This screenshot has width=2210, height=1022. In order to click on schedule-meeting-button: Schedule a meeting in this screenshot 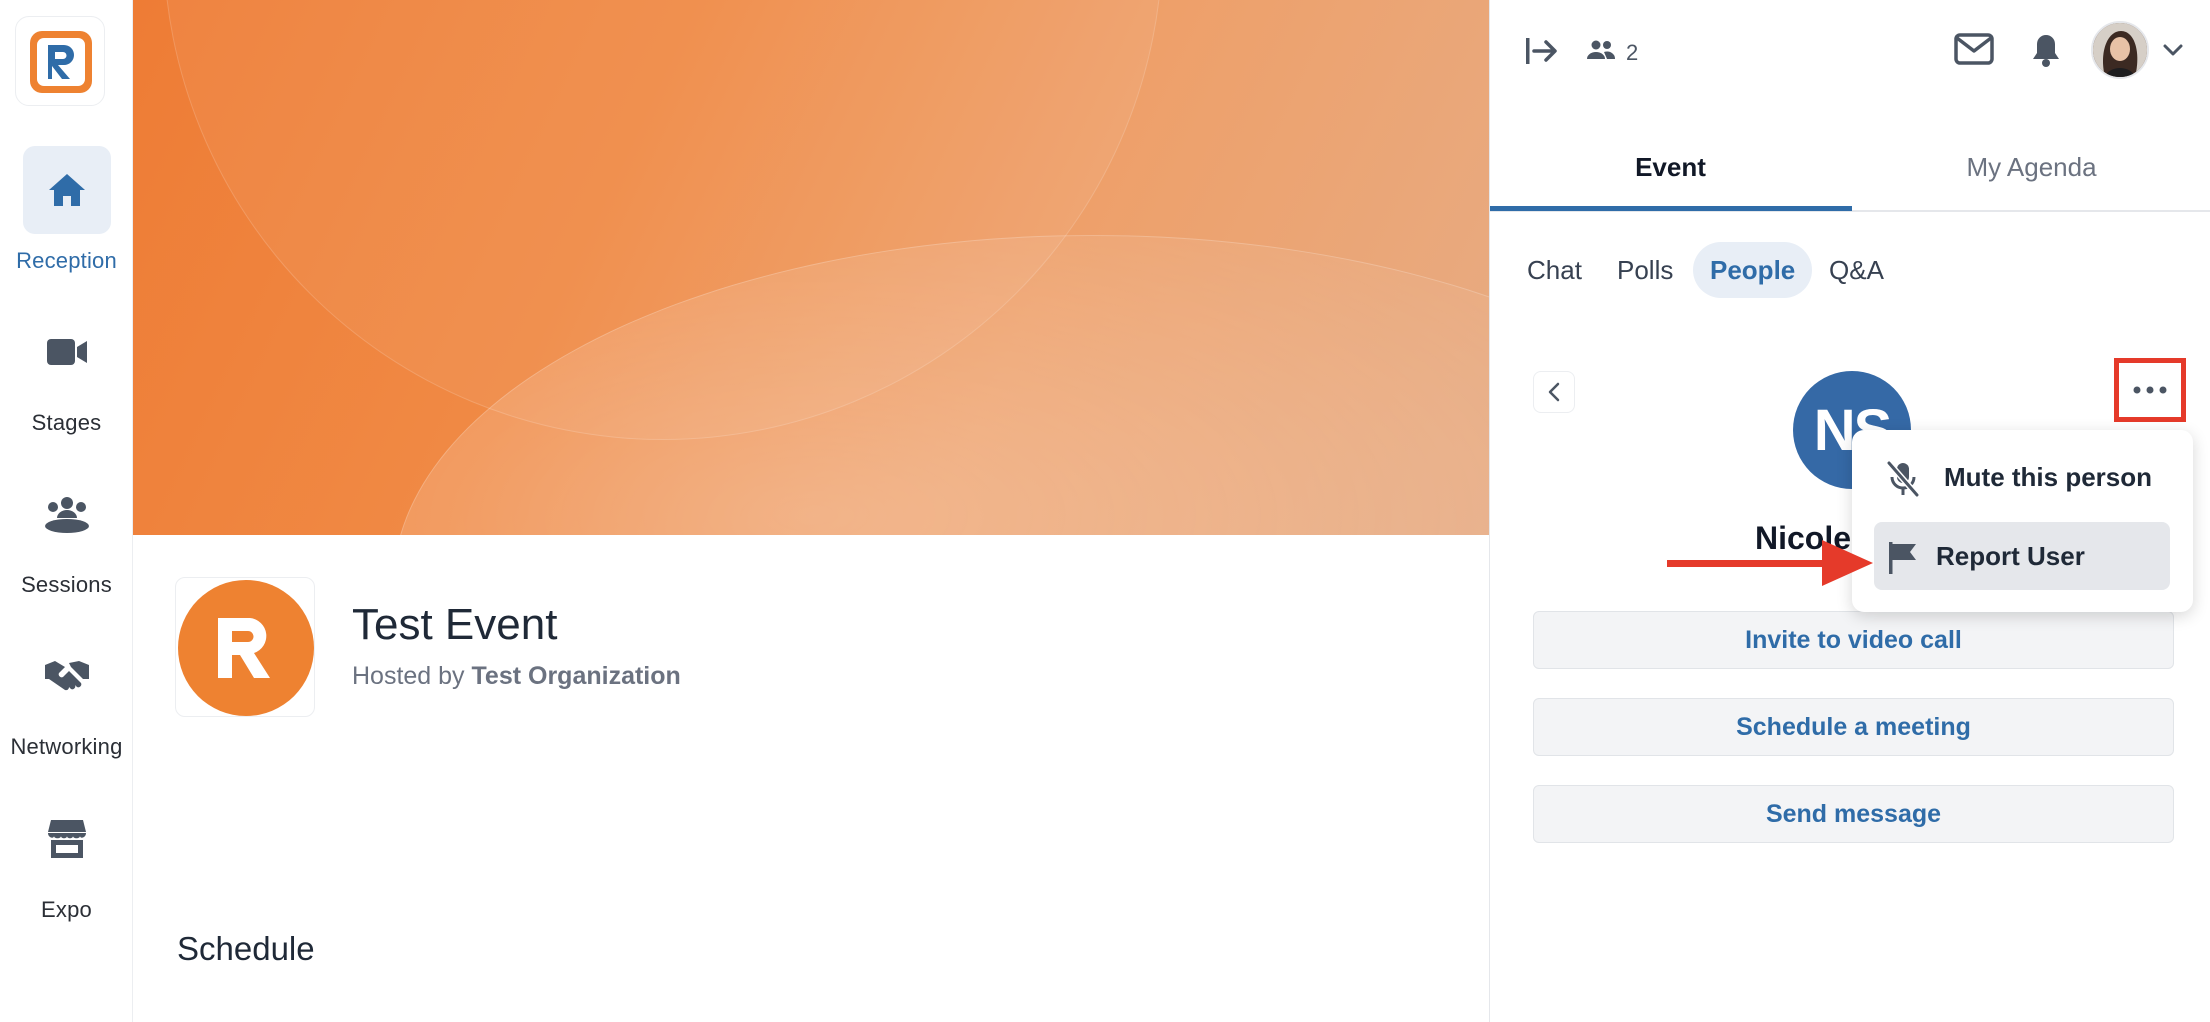, I will do `click(1853, 727)`.